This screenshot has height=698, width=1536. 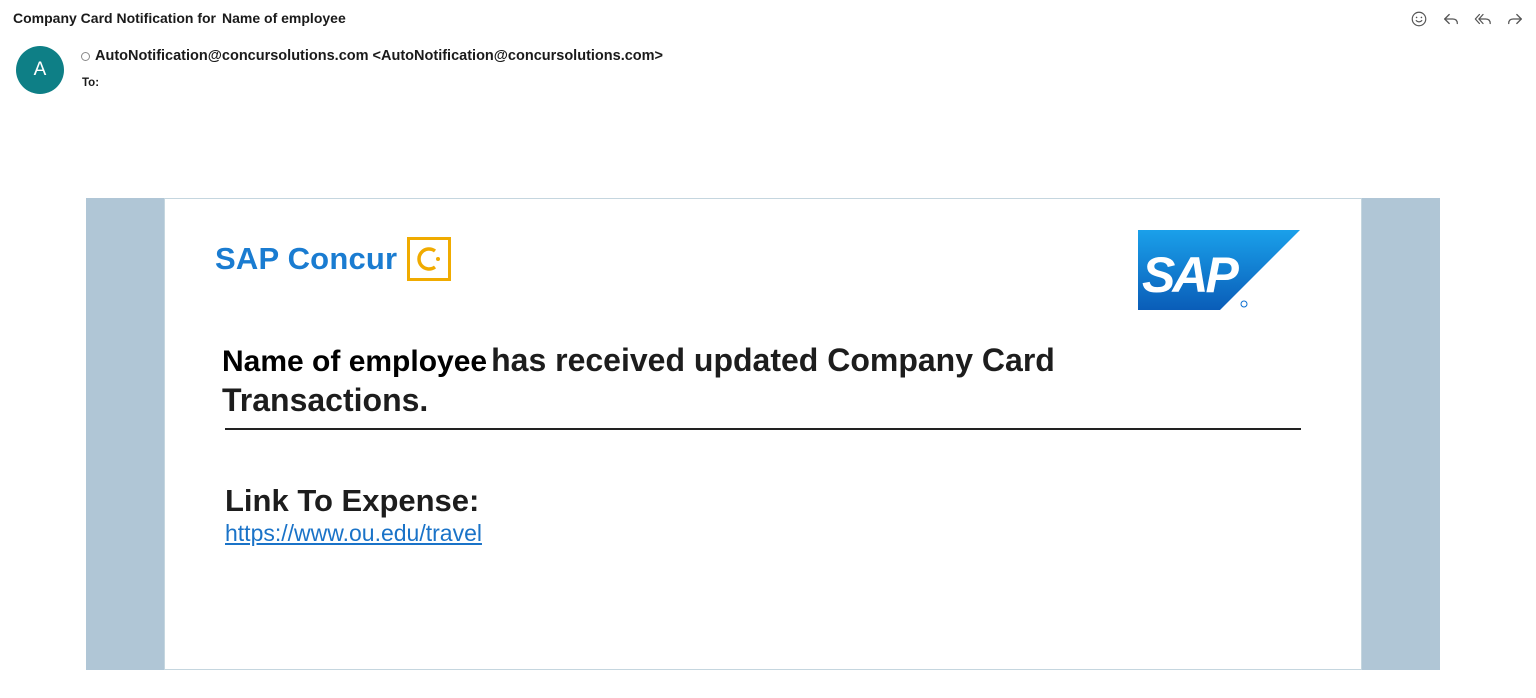 I want to click on reply-icon, so click(x=1451, y=19).